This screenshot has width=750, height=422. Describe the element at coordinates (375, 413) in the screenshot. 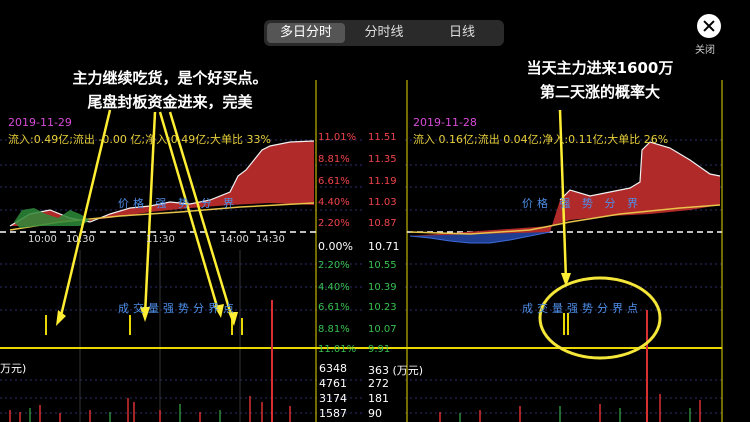

I see `volume-tick: 90` at that location.